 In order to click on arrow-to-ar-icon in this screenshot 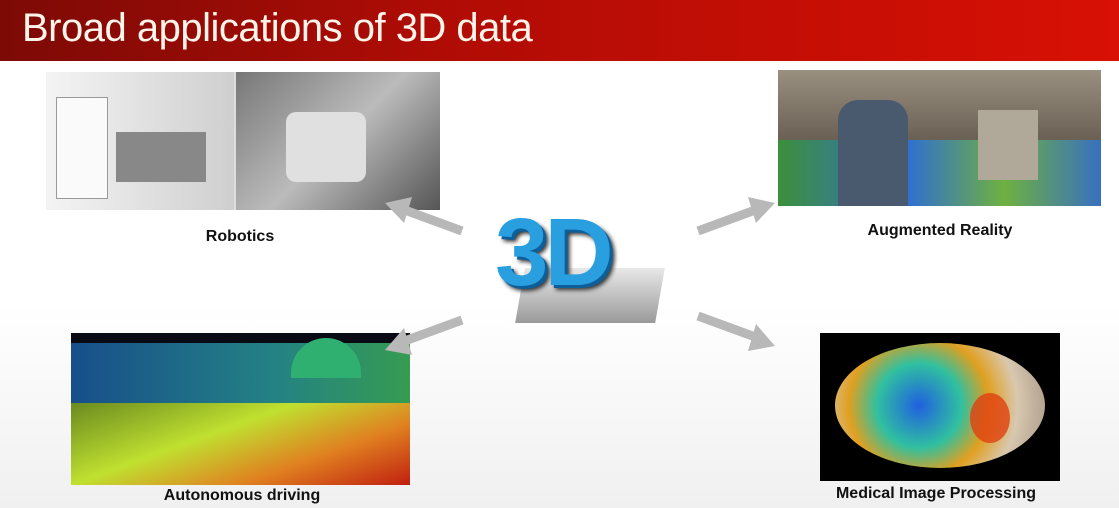, I will do `click(735, 216)`.